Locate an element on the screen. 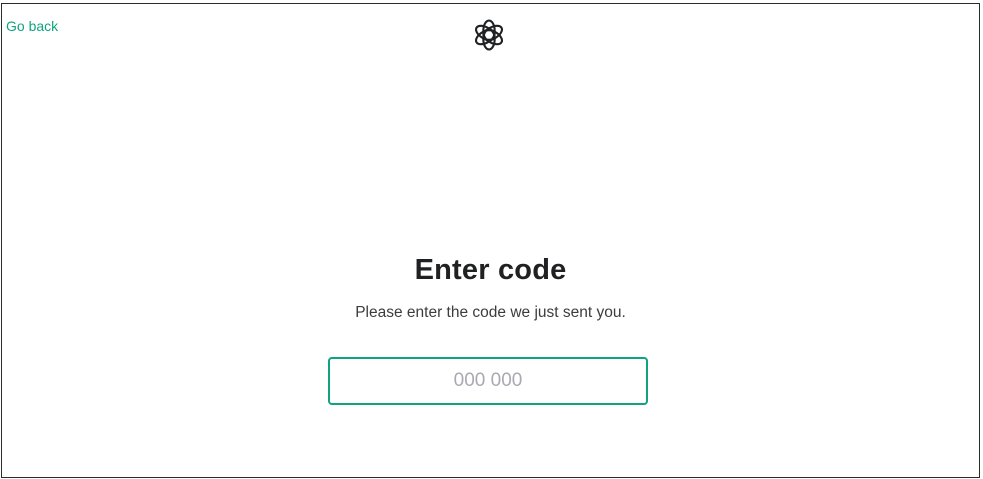  page-title: Enter code is located at coordinates (490, 270).